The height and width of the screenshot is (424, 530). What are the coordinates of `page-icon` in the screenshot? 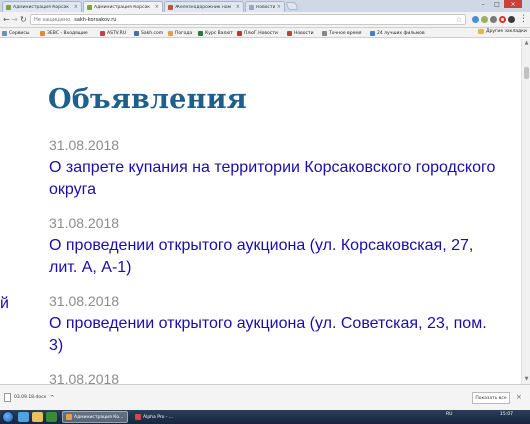 It's located at (251, 7).